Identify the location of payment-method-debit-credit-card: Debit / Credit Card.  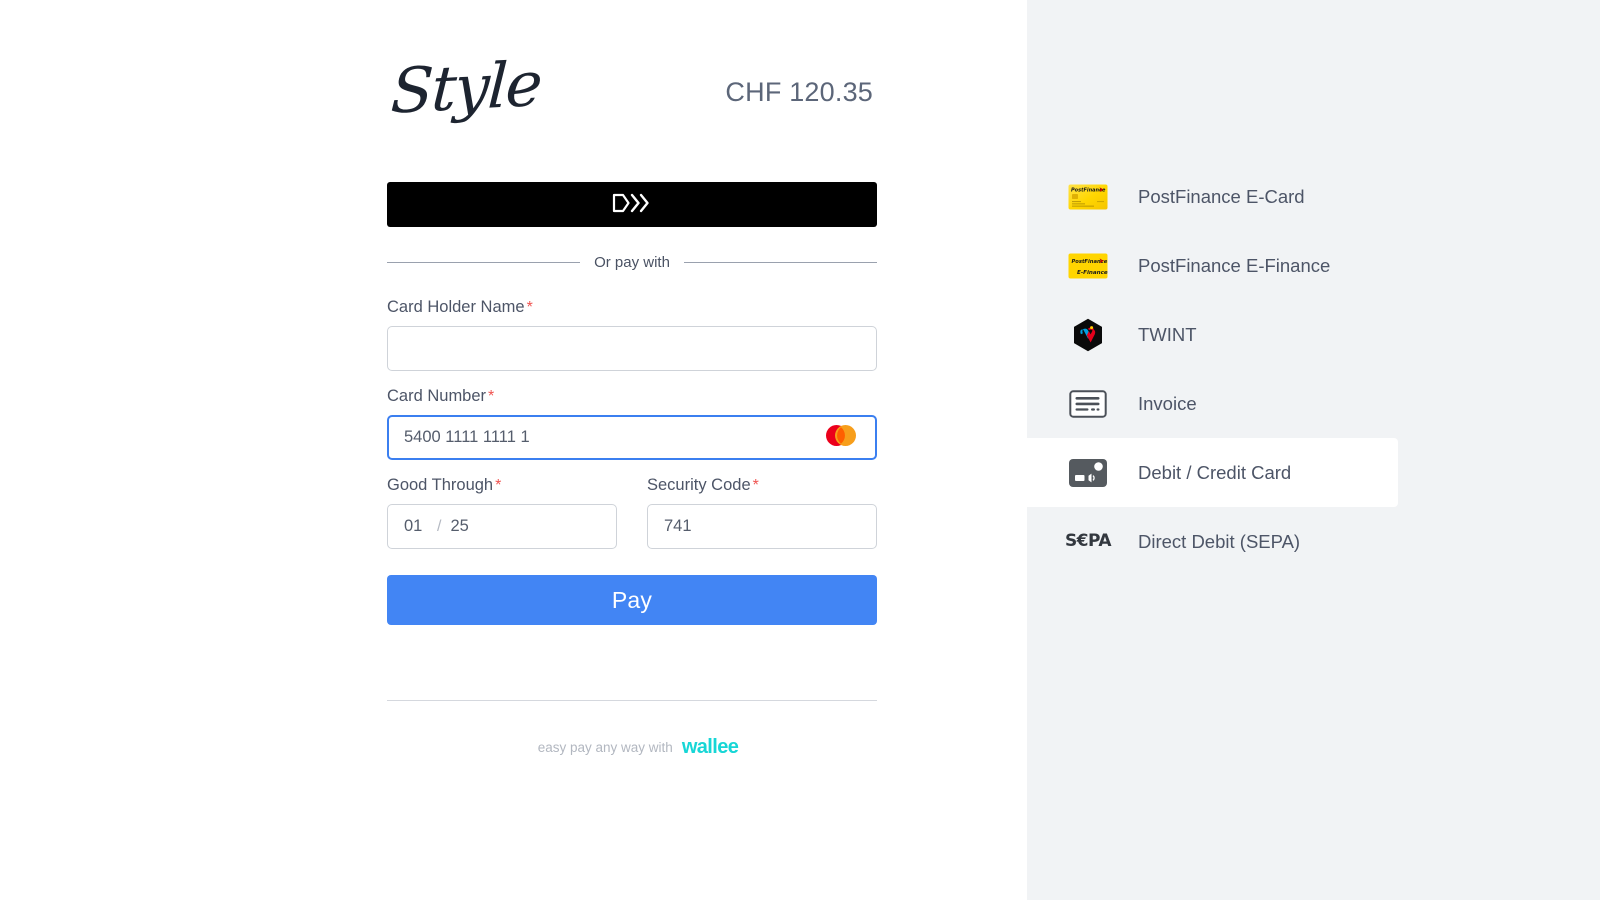
(1212, 472).